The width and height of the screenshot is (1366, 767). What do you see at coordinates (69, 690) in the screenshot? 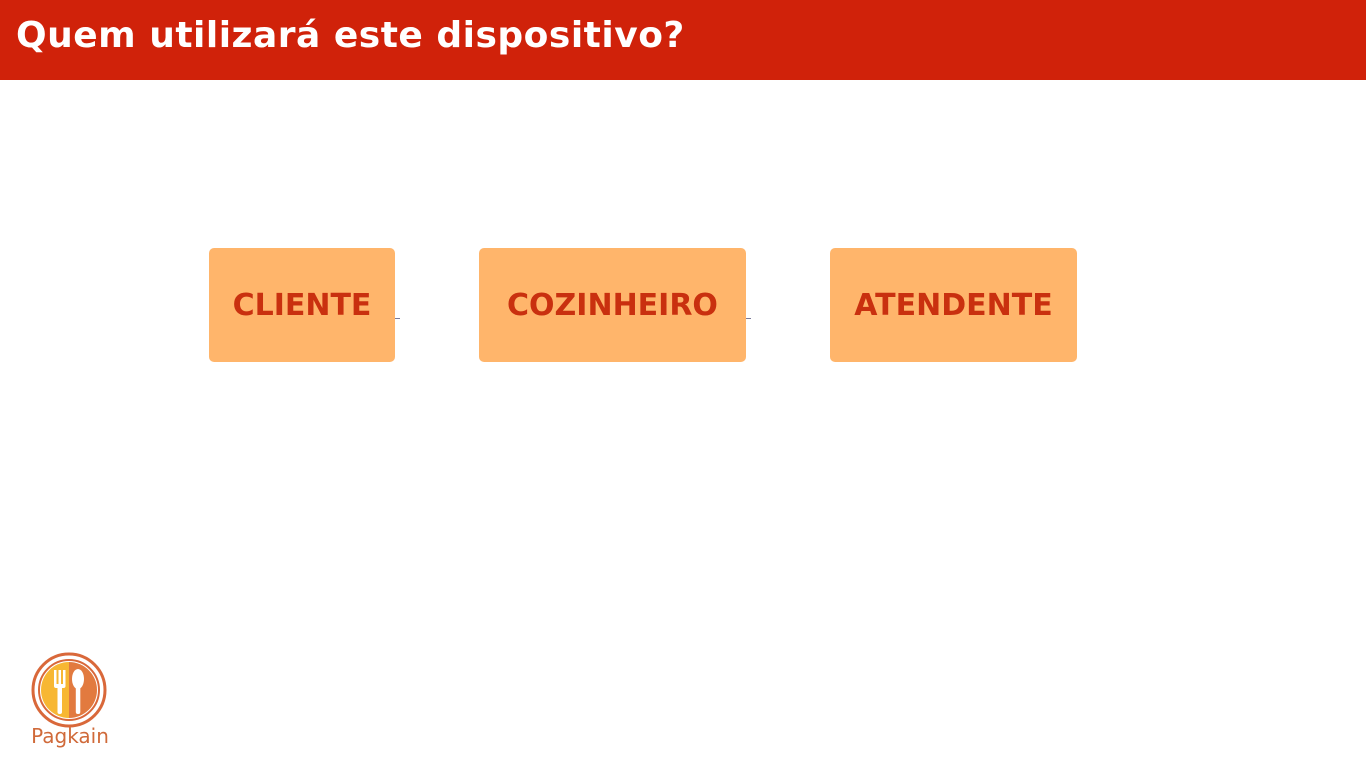
I see `fork-spoon-icon` at bounding box center [69, 690].